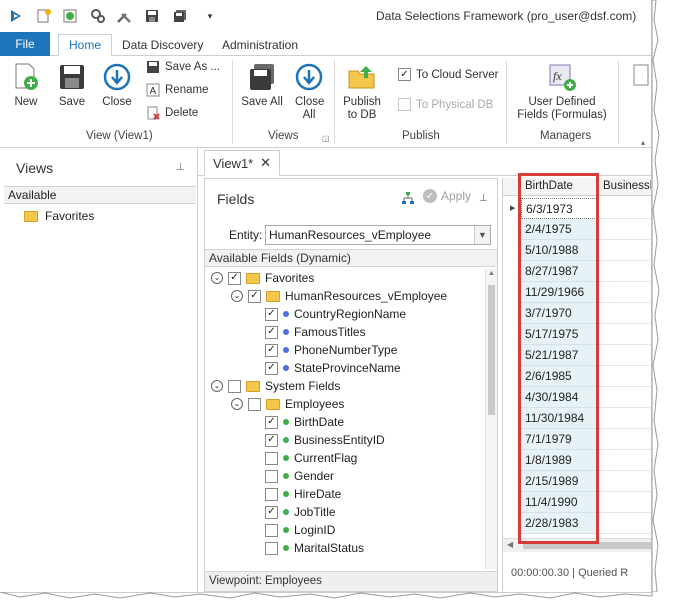 Image resolution: width=682 pixels, height=607 pixels. Describe the element at coordinates (26, 85) in the screenshot. I see `new-button: New` at that location.